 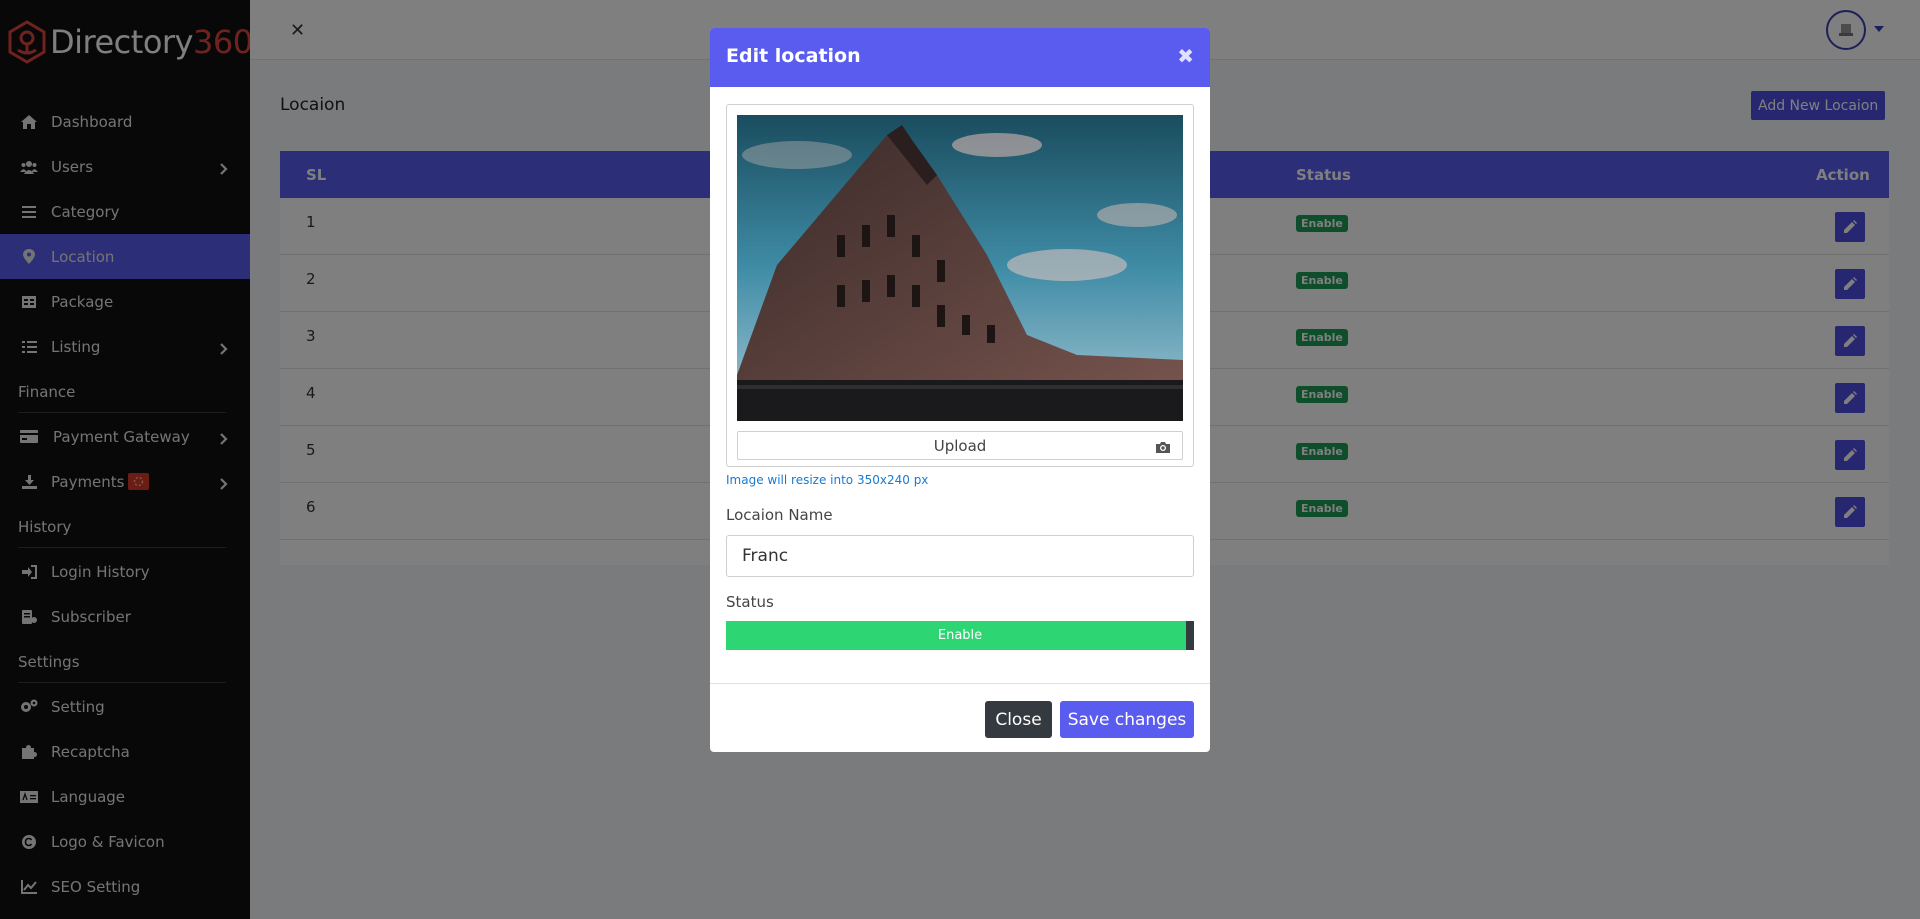 What do you see at coordinates (827, 480) in the screenshot?
I see `image-size-hint: Image will resize into 350x240 px` at bounding box center [827, 480].